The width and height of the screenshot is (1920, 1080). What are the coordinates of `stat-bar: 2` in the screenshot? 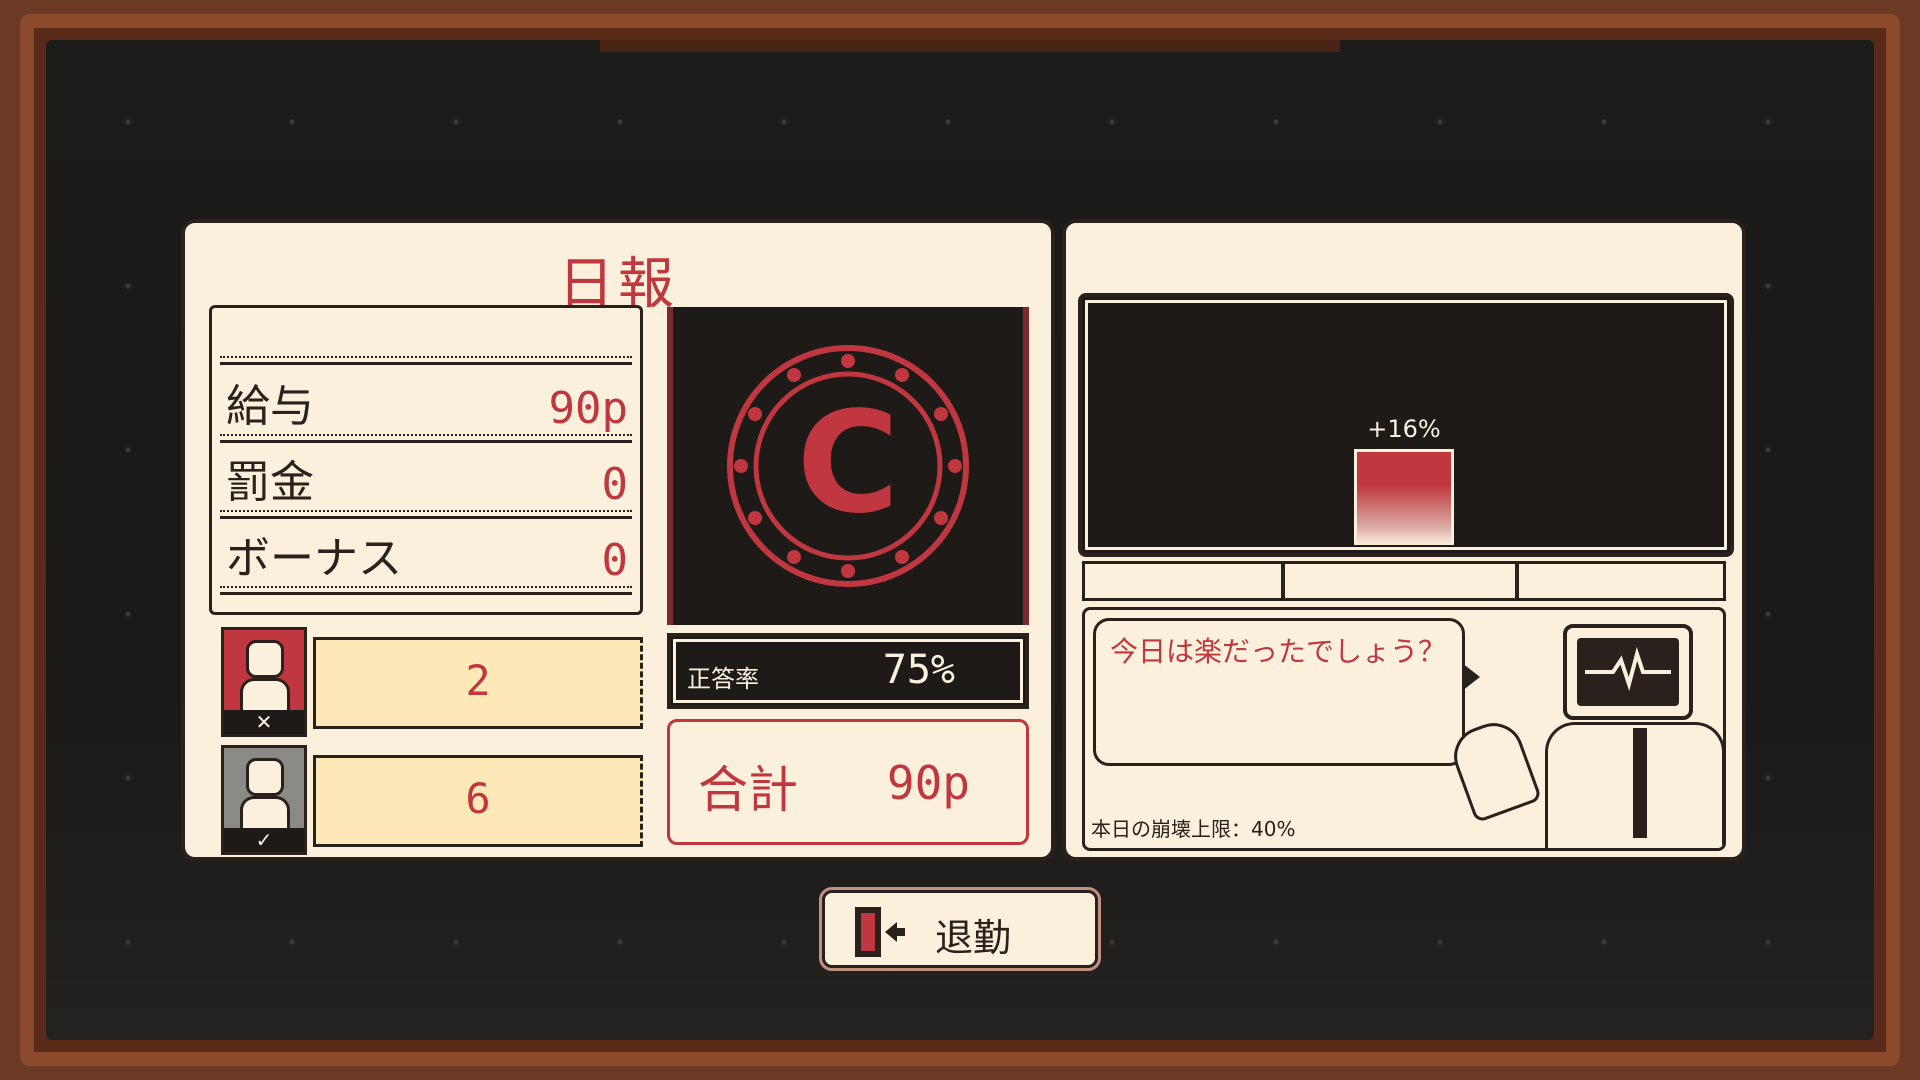 It's located at (478, 683).